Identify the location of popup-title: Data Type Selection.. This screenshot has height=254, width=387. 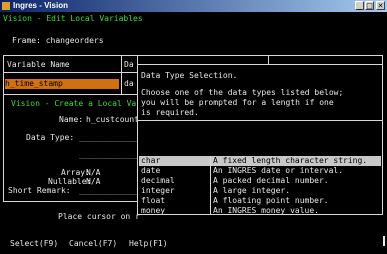
(189, 75).